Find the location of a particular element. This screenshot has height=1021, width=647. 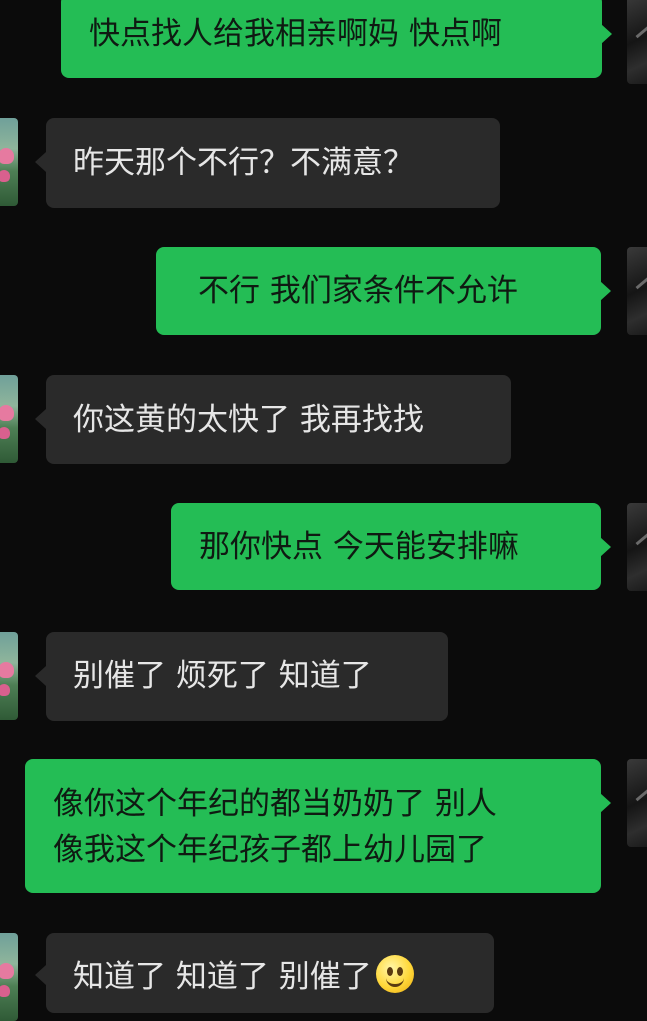

message-text: 不行 我们家条件不允许 is located at coordinates (358, 291).